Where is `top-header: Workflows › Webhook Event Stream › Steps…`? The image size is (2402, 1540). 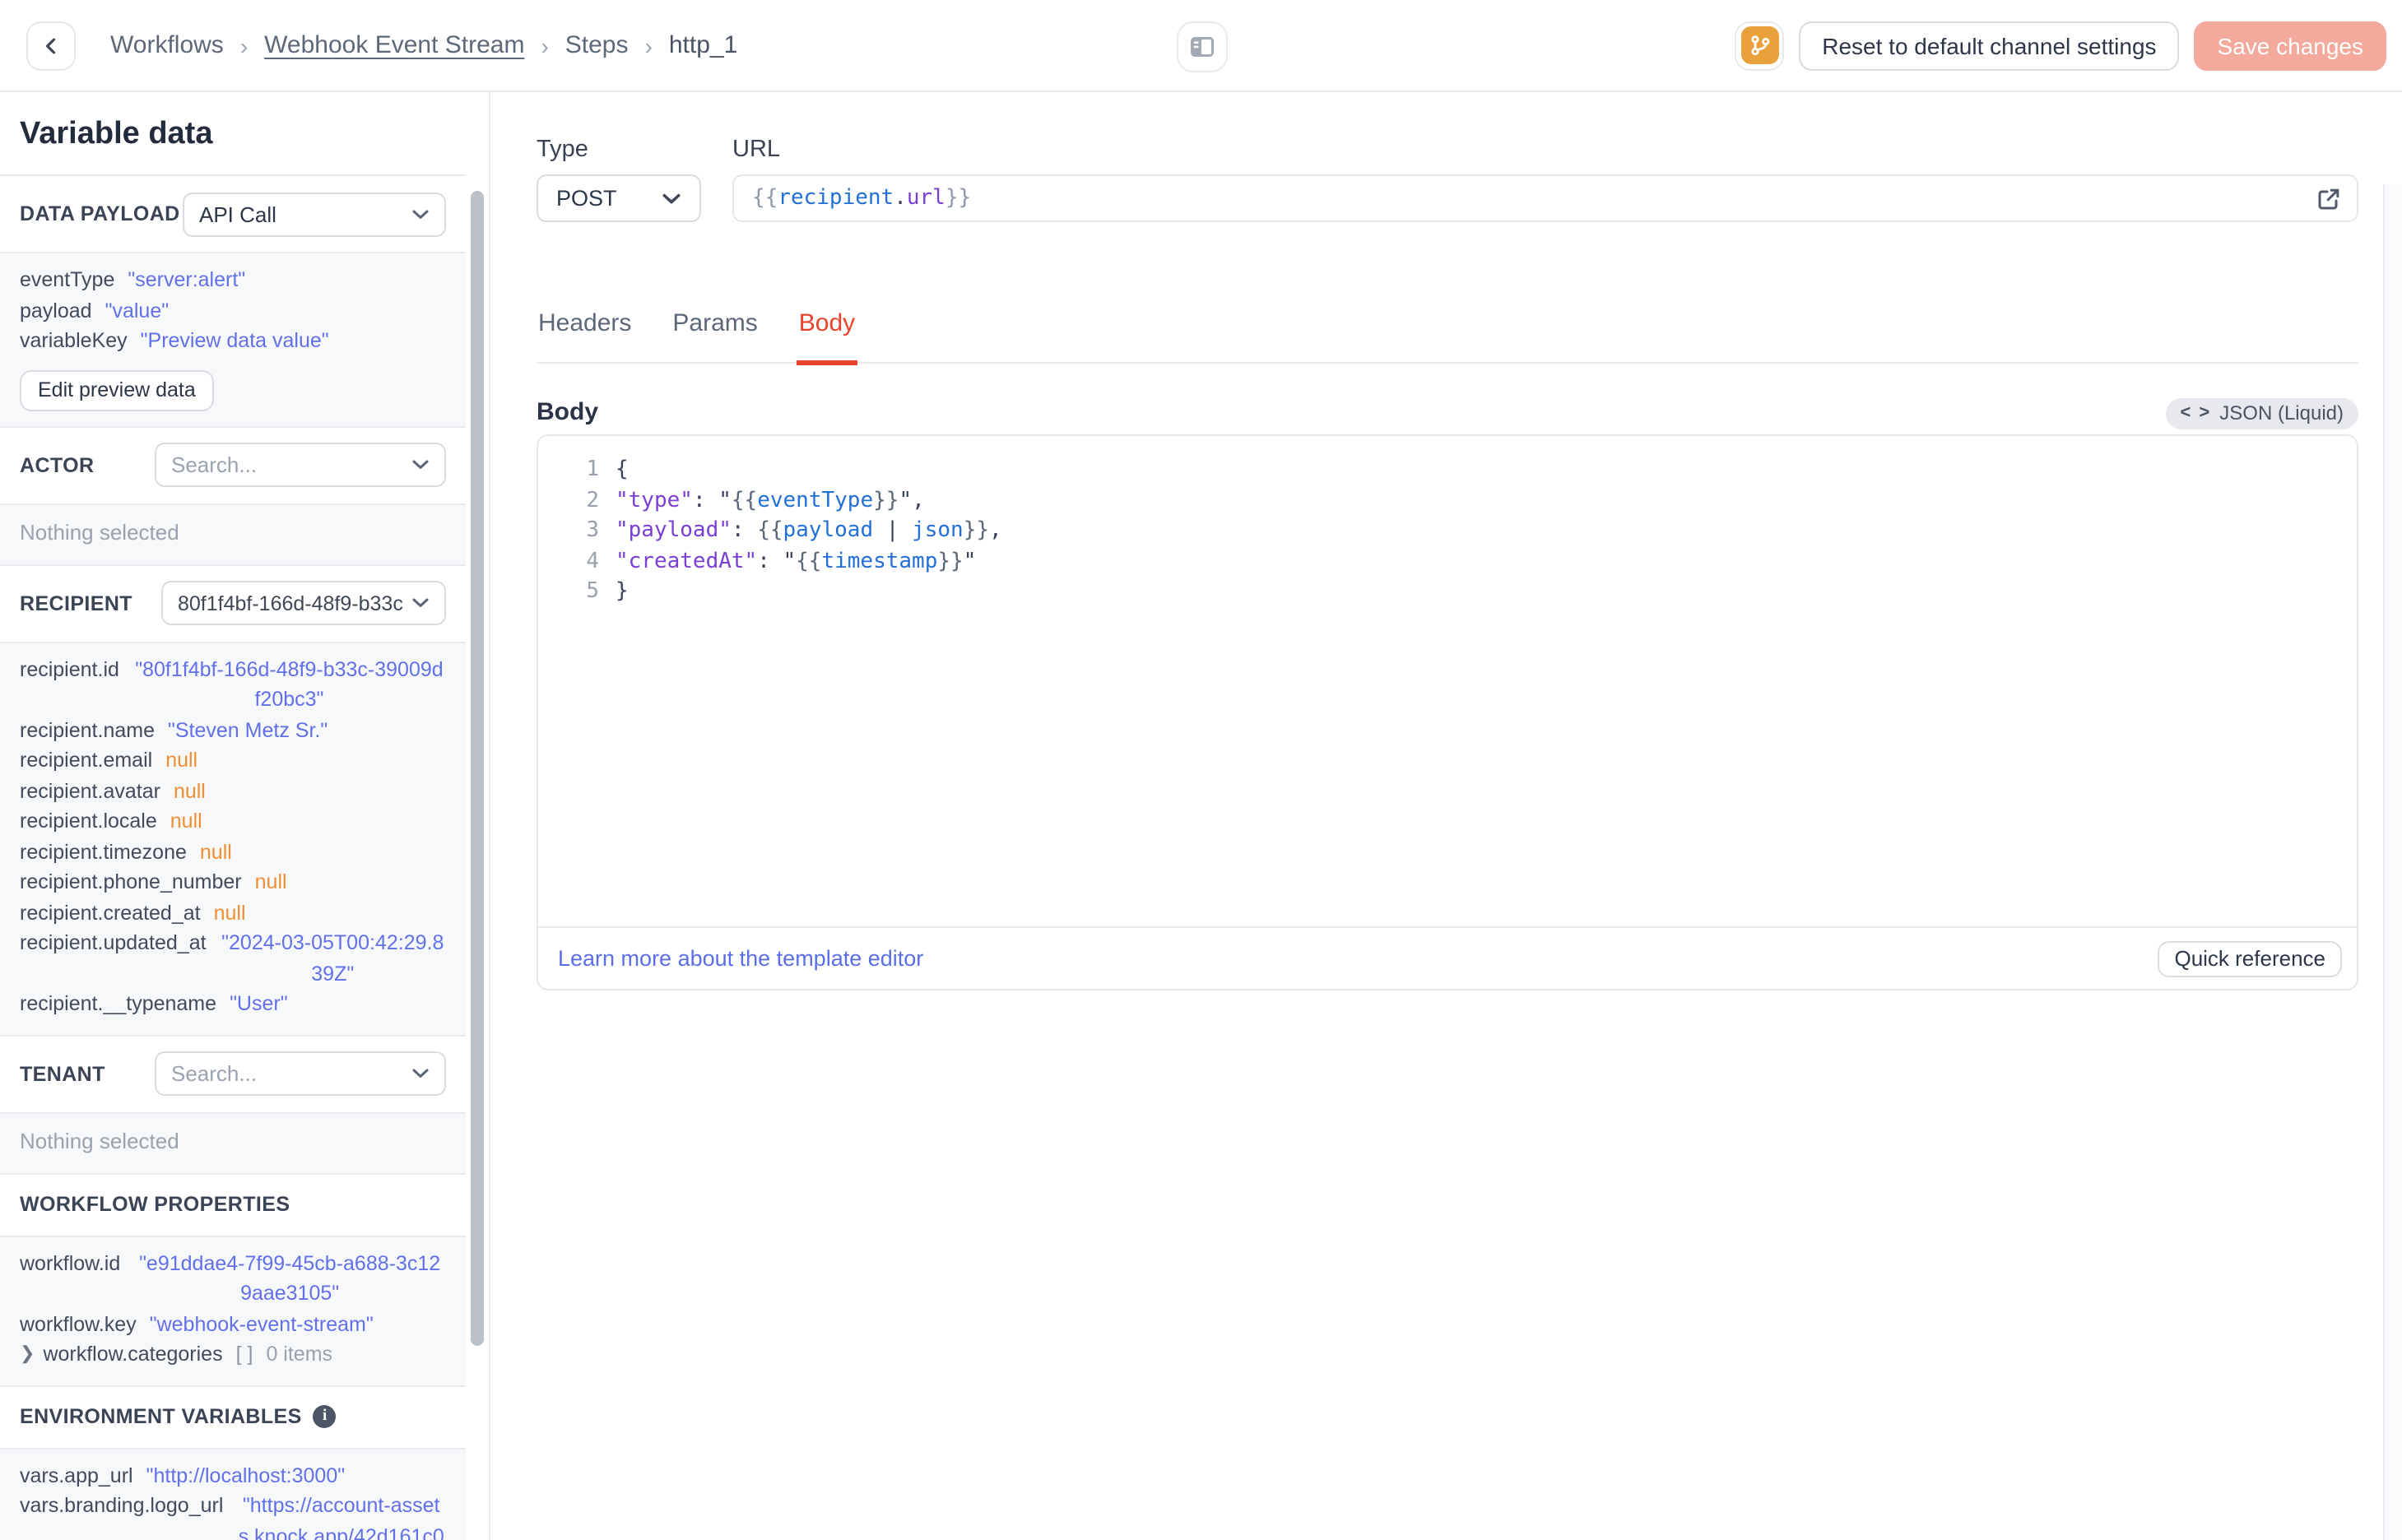
top-header: Workflows › Webhook Event Stream › Steps… is located at coordinates (1201, 46).